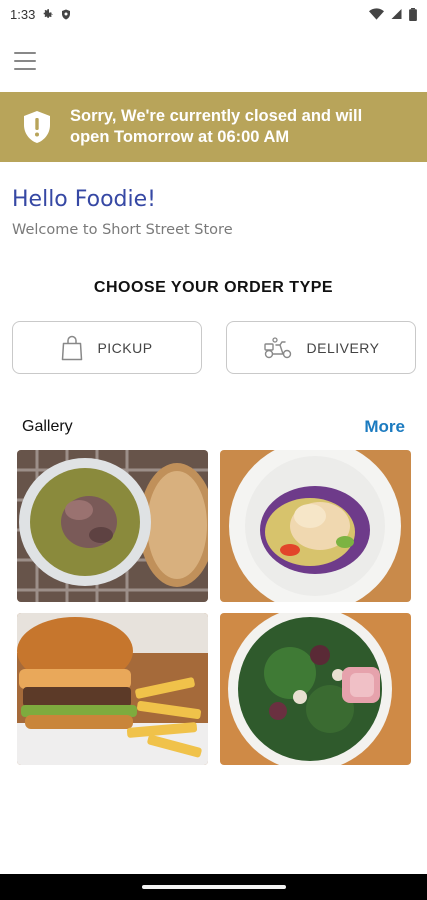  I want to click on gallery-image-salad-fish, so click(315, 526).